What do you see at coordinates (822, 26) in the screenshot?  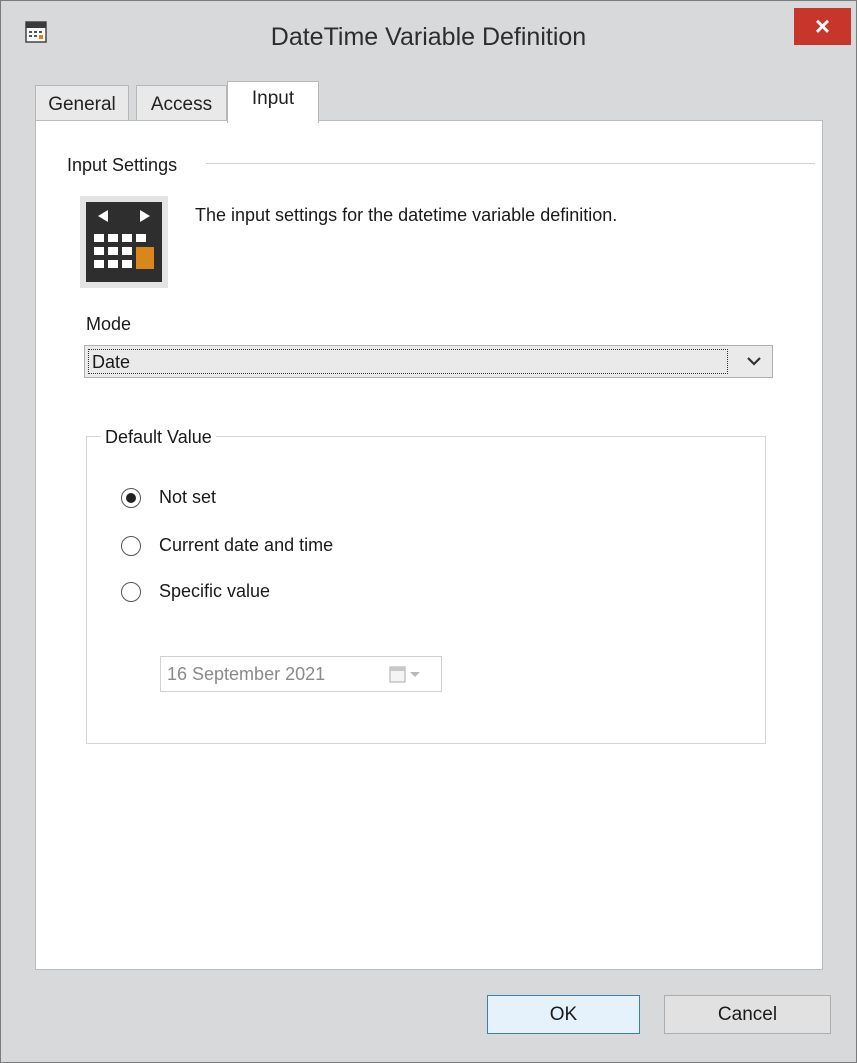 I see `close-button: ×` at bounding box center [822, 26].